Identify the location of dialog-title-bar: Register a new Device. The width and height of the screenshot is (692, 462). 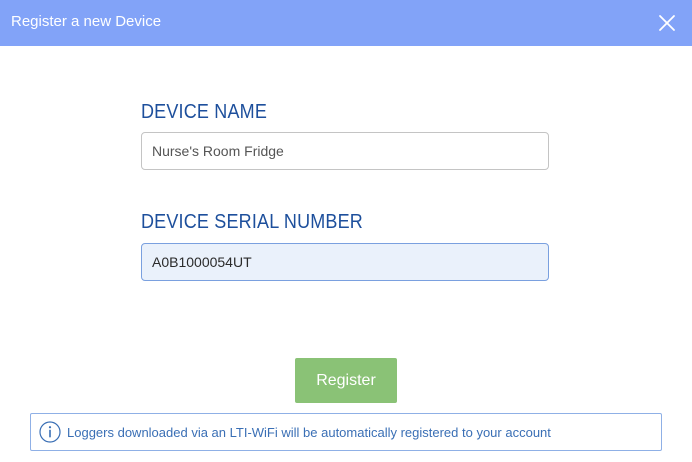
(346, 23).